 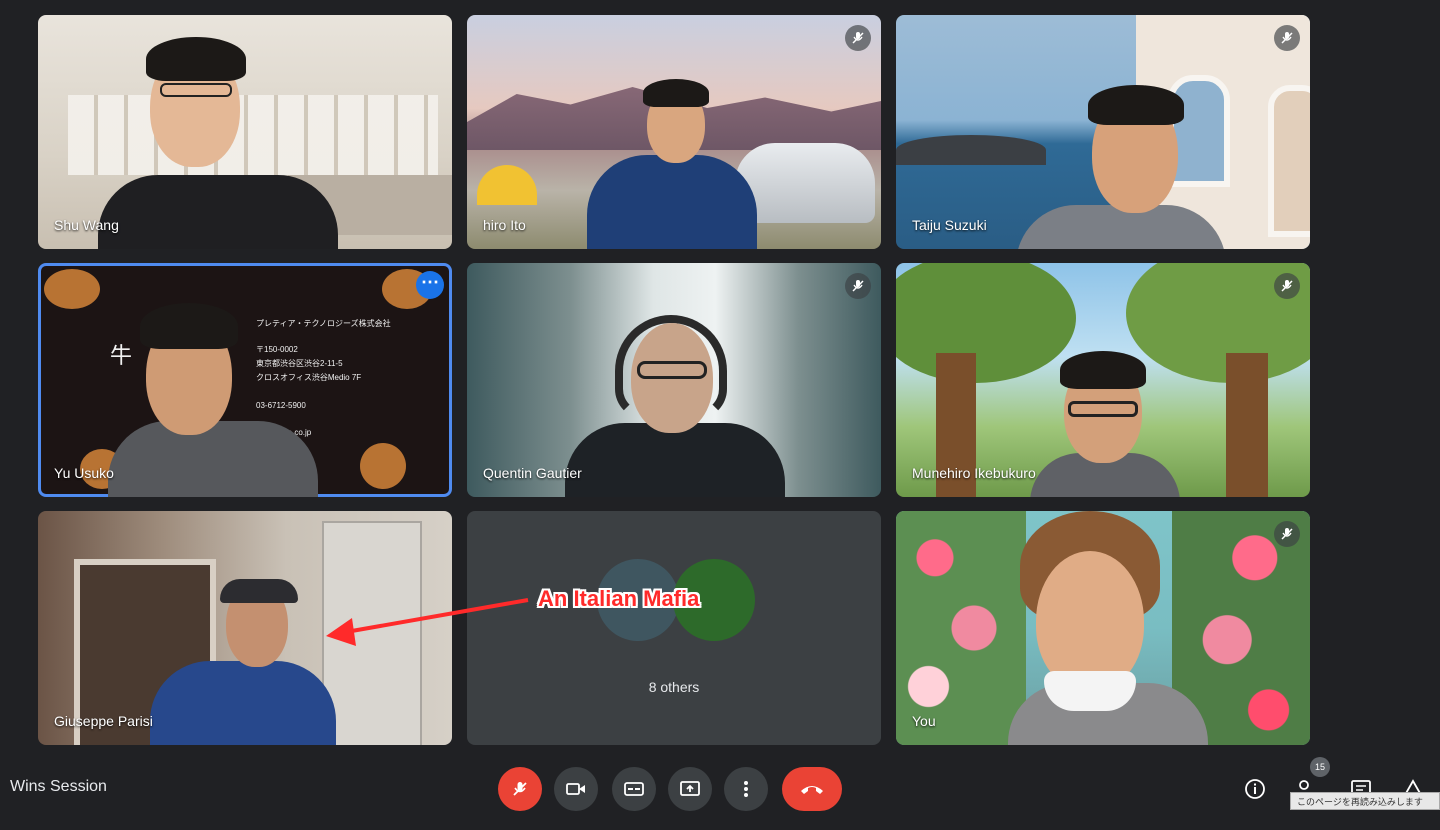 I want to click on island, so click(x=971, y=150).